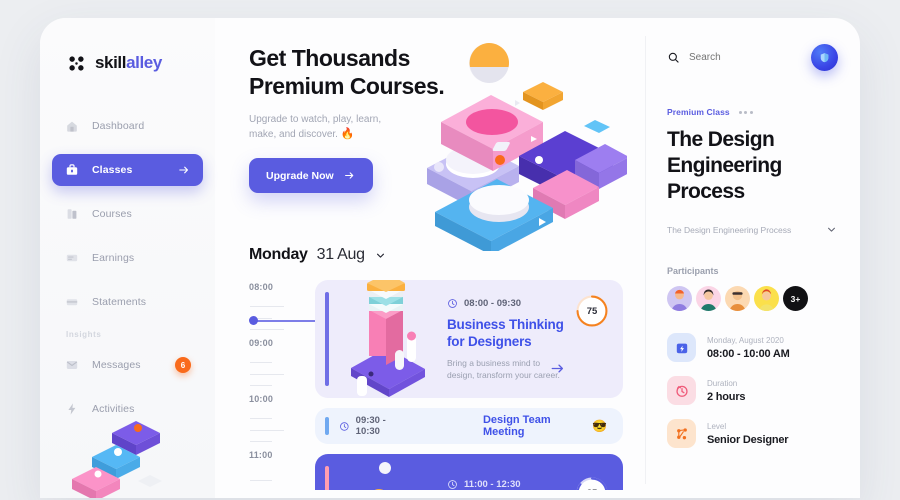  What do you see at coordinates (503, 374) in the screenshot?
I see `event-desc-line2: design, transform your career.` at bounding box center [503, 374].